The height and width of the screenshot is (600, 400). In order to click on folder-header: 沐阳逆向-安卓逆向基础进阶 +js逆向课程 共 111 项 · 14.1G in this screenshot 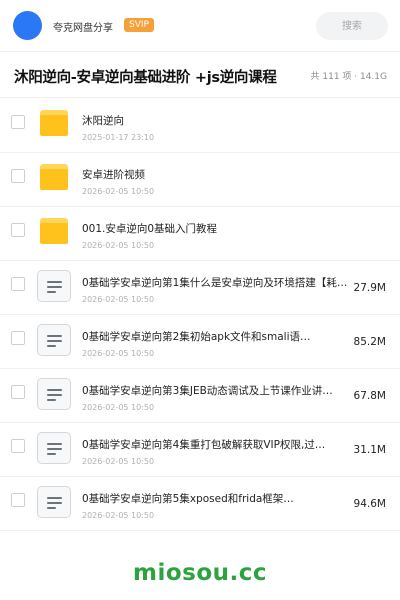, I will do `click(200, 75)`.